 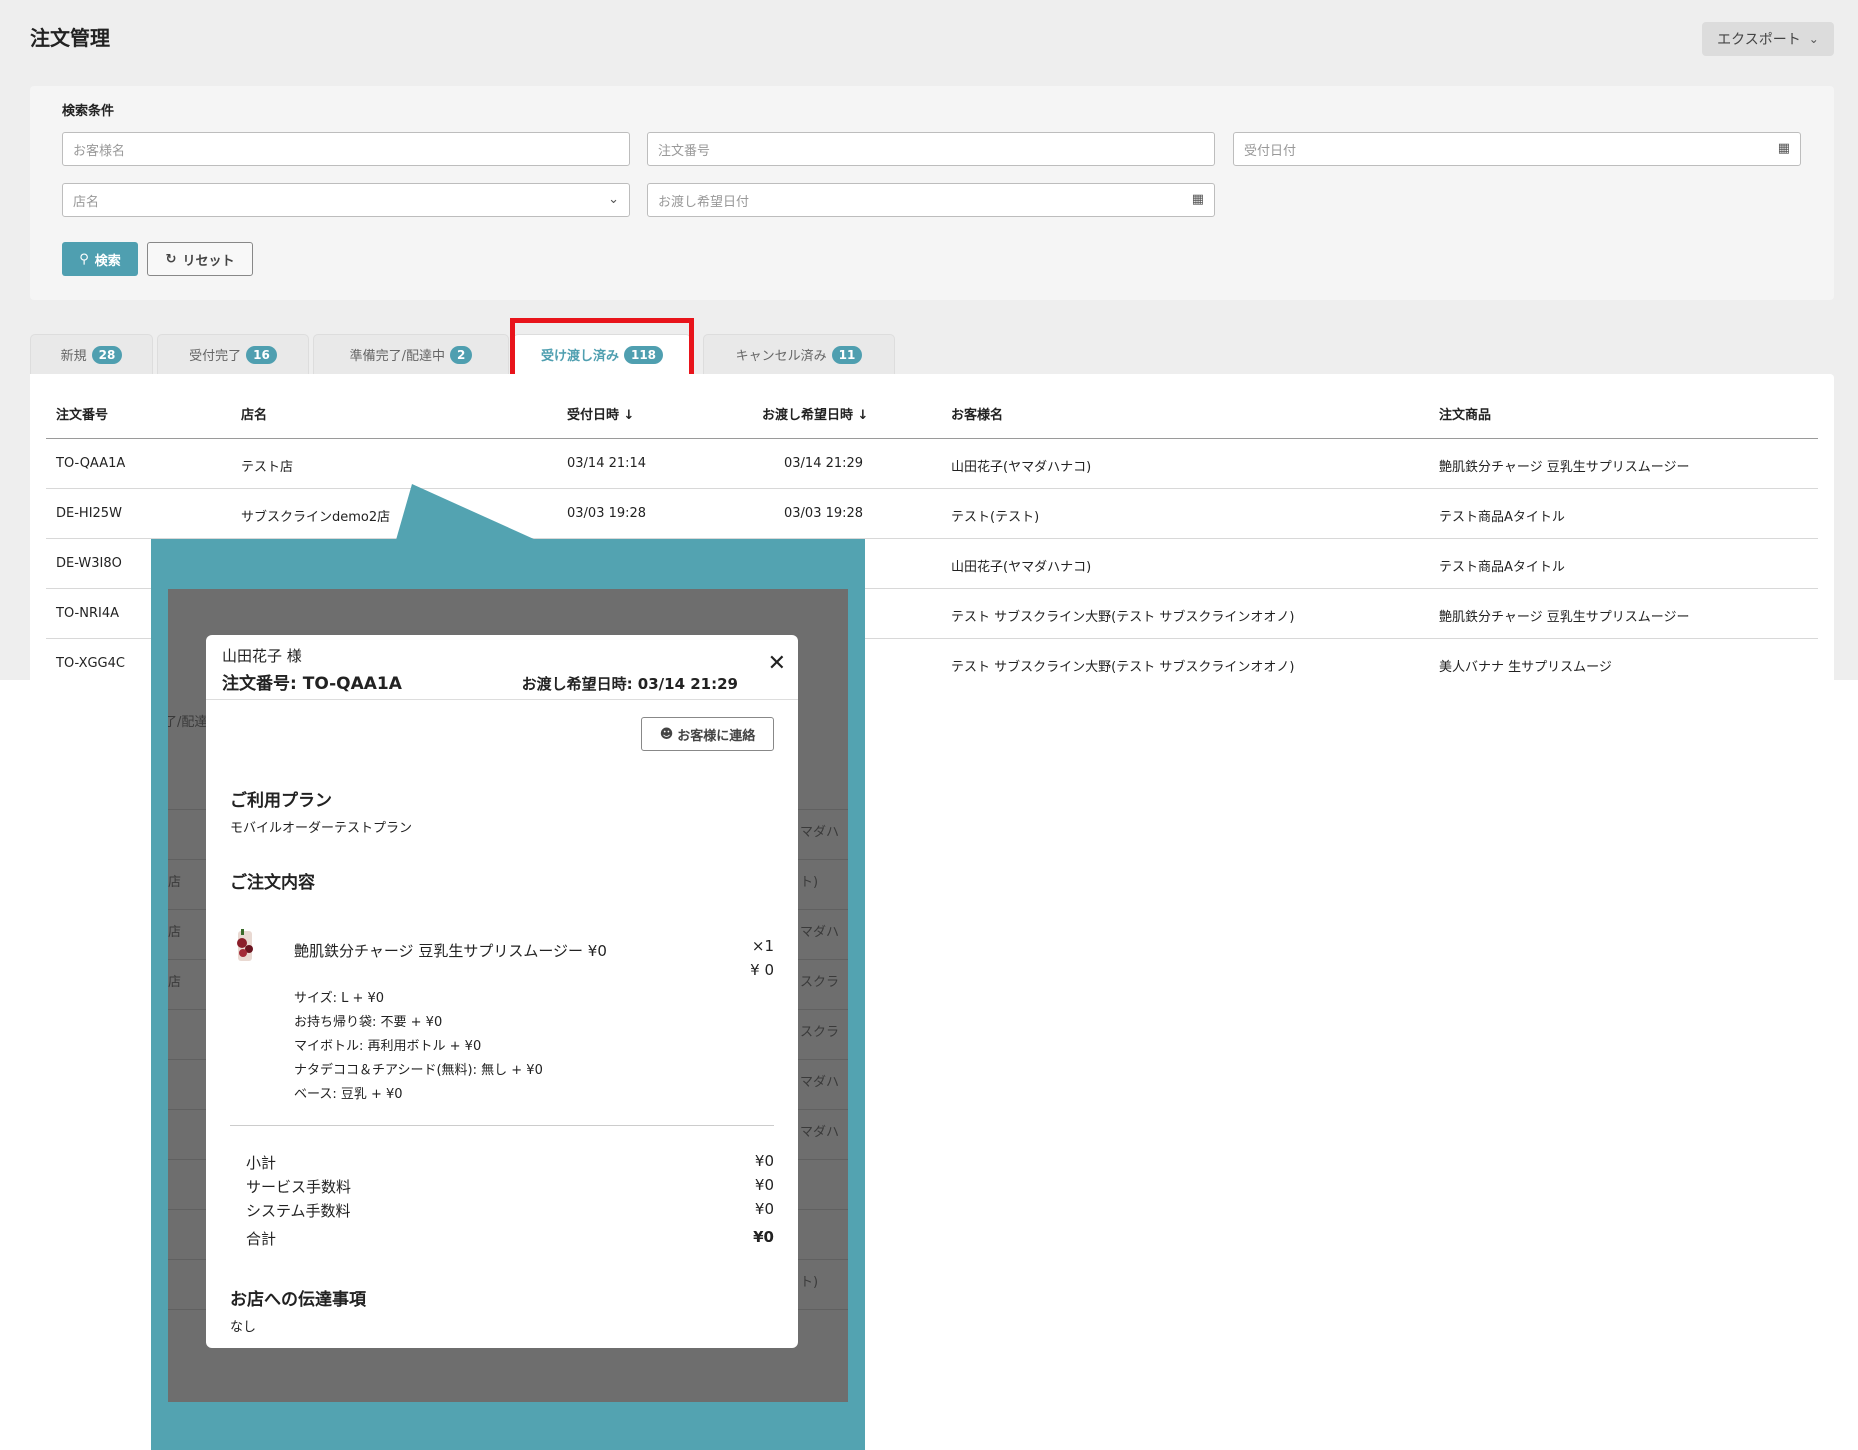 What do you see at coordinates (368, 1022) in the screenshot?
I see `item-option: お持ち帰り袋: 不要 + ¥0` at bounding box center [368, 1022].